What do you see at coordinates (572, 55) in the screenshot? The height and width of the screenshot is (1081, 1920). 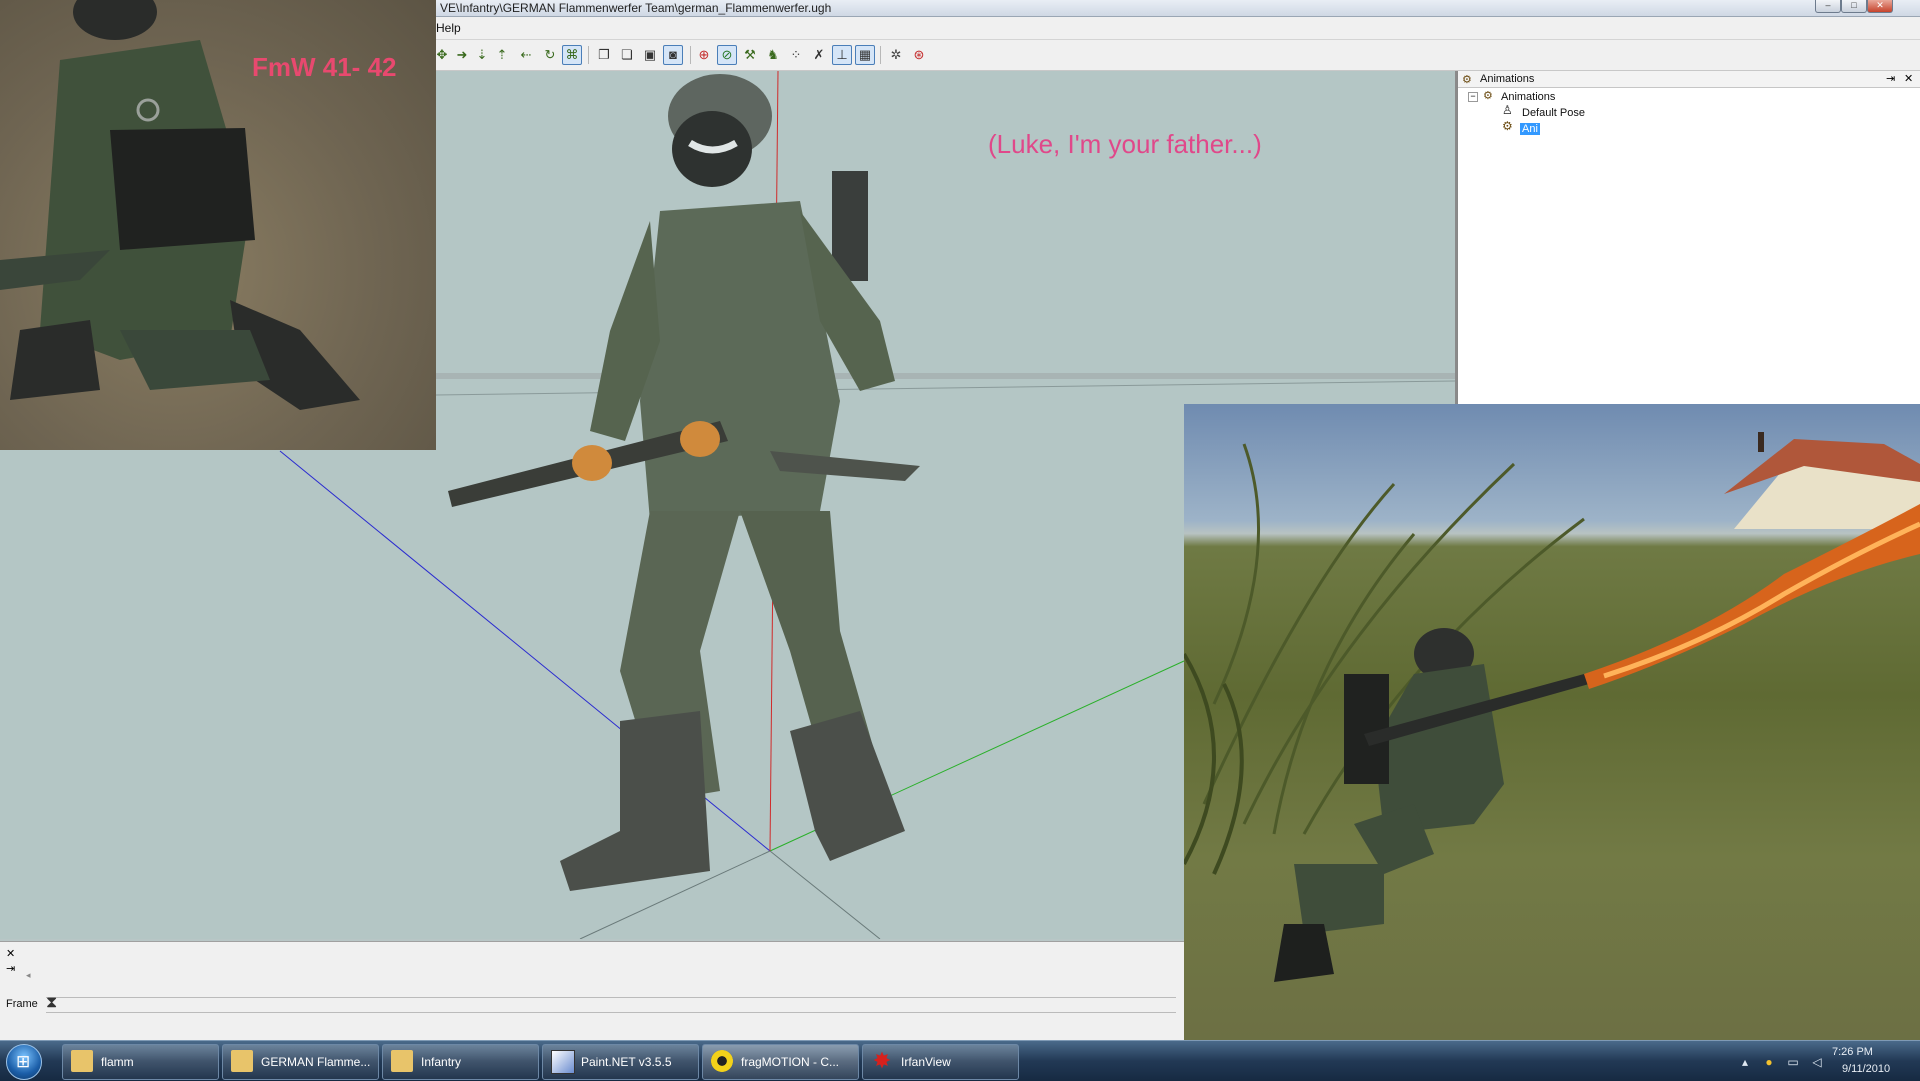 I see `select-bones-icon: ⌘` at bounding box center [572, 55].